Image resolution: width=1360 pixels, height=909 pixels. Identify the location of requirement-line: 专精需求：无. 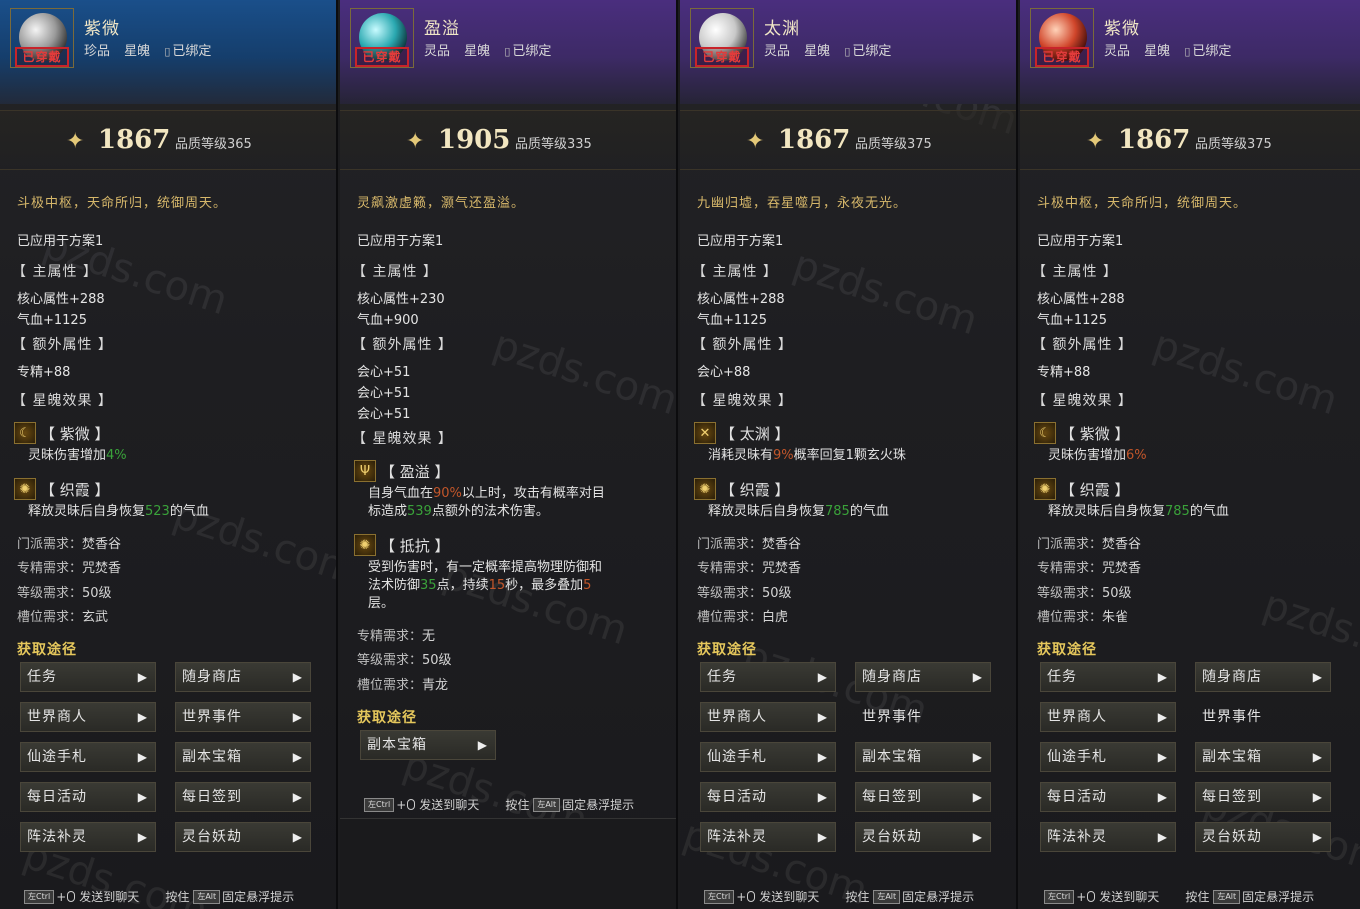
(396, 636).